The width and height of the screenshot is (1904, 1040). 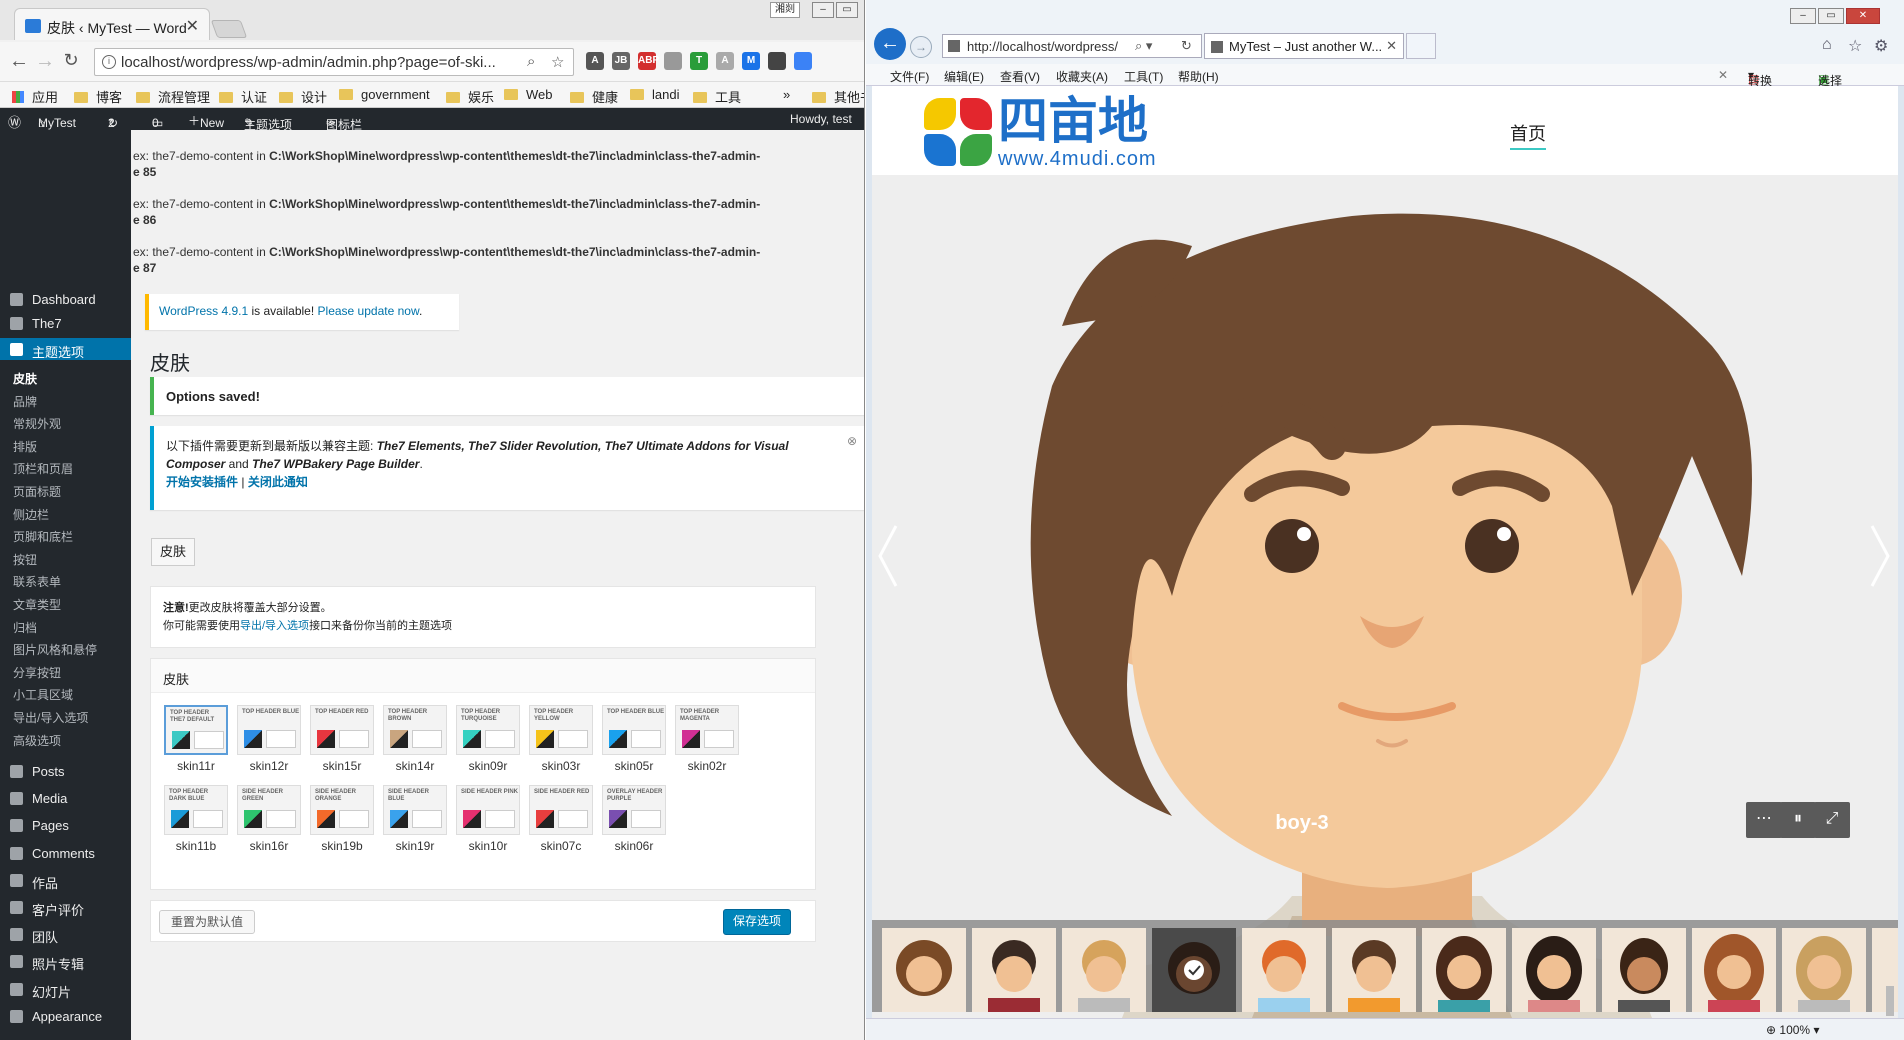 What do you see at coordinates (634, 742) in the screenshot?
I see `skin-option: top header blue skin05r` at bounding box center [634, 742].